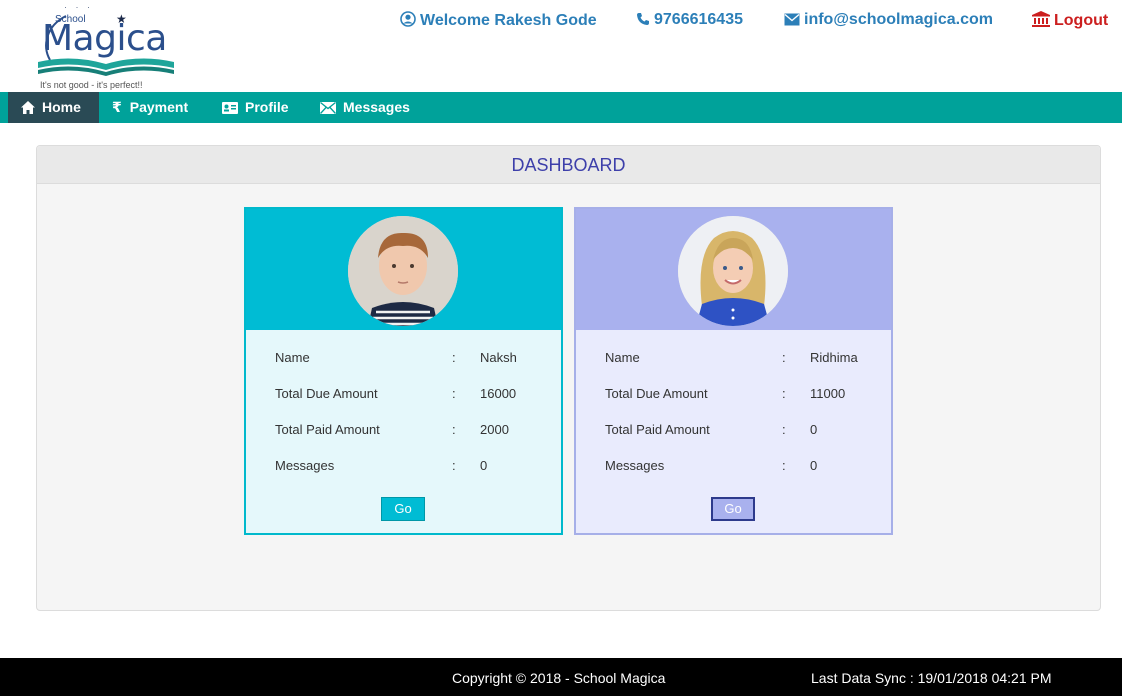 The width and height of the screenshot is (1122, 696). I want to click on nav-item-home: Home, so click(53, 107).